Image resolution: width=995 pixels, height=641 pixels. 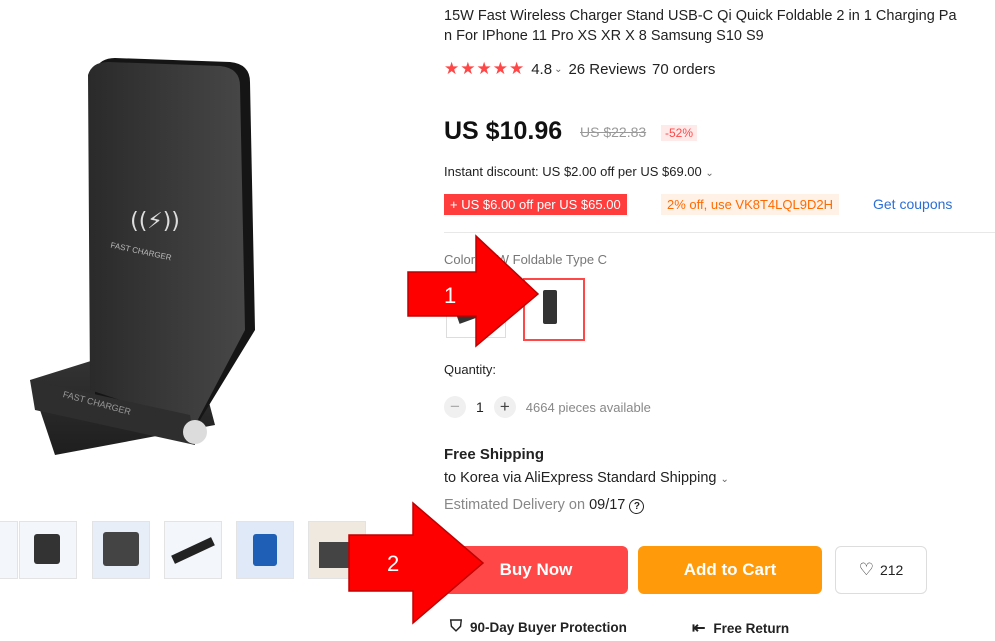 What do you see at coordinates (485, 68) in the screenshot?
I see `star-rating-icon: ★★★★★` at bounding box center [485, 68].